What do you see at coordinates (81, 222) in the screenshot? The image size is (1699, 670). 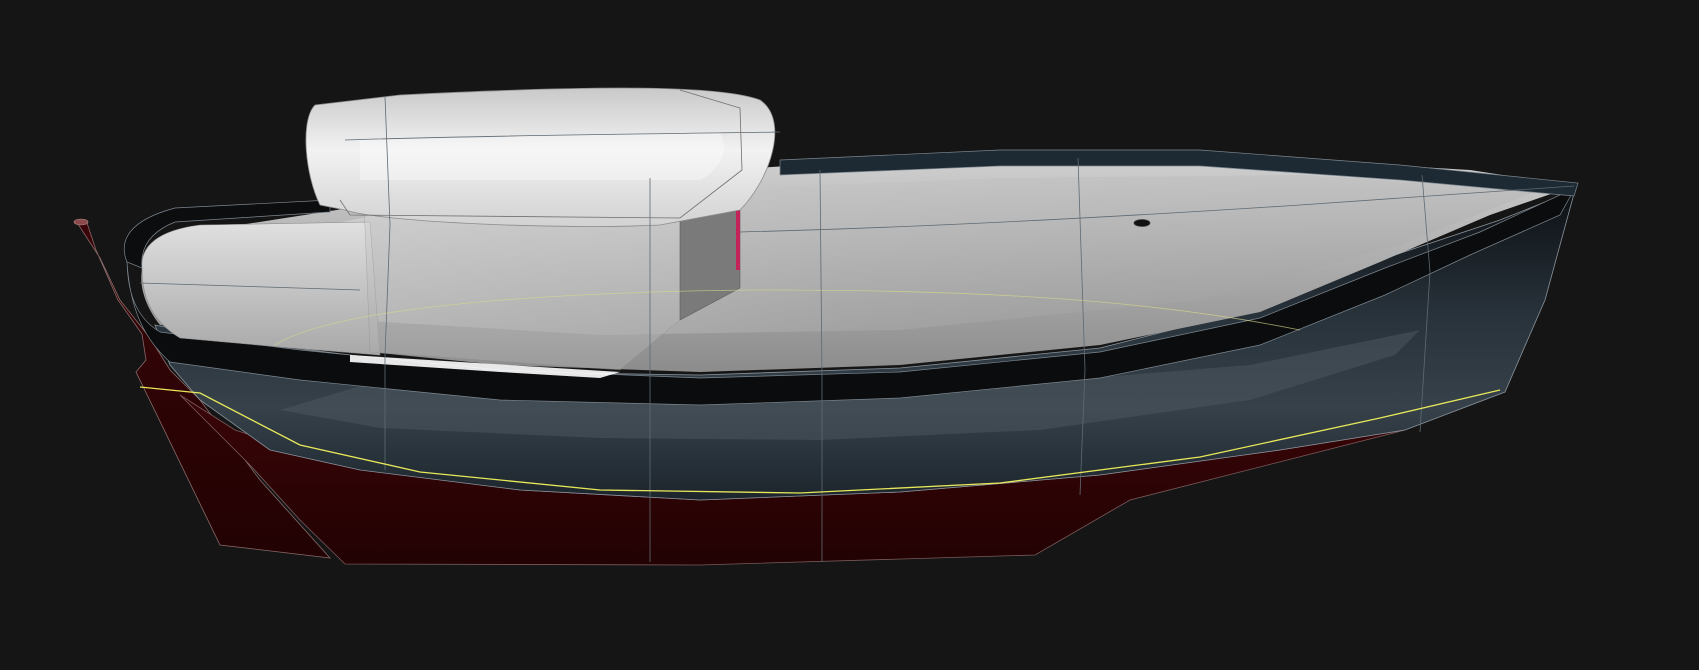 I see `rudder-top` at bounding box center [81, 222].